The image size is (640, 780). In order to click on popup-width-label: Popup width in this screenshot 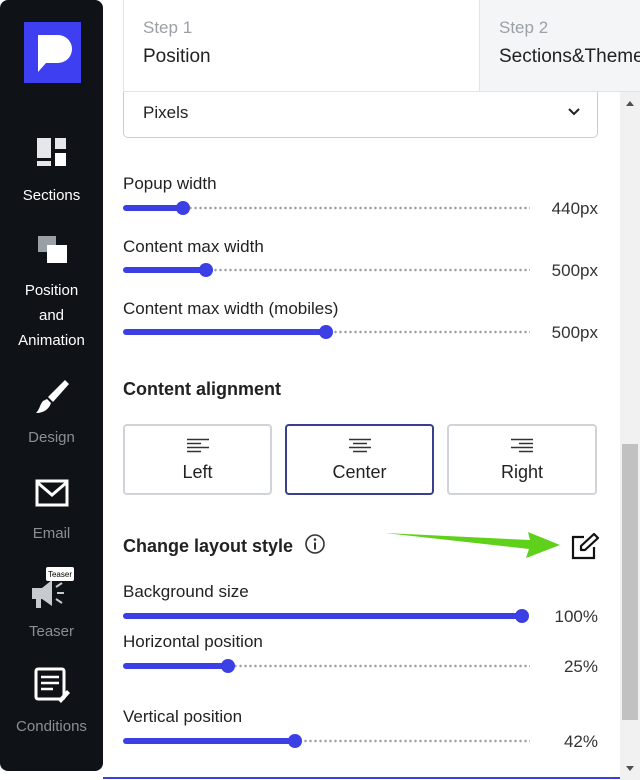, I will do `click(170, 183)`.